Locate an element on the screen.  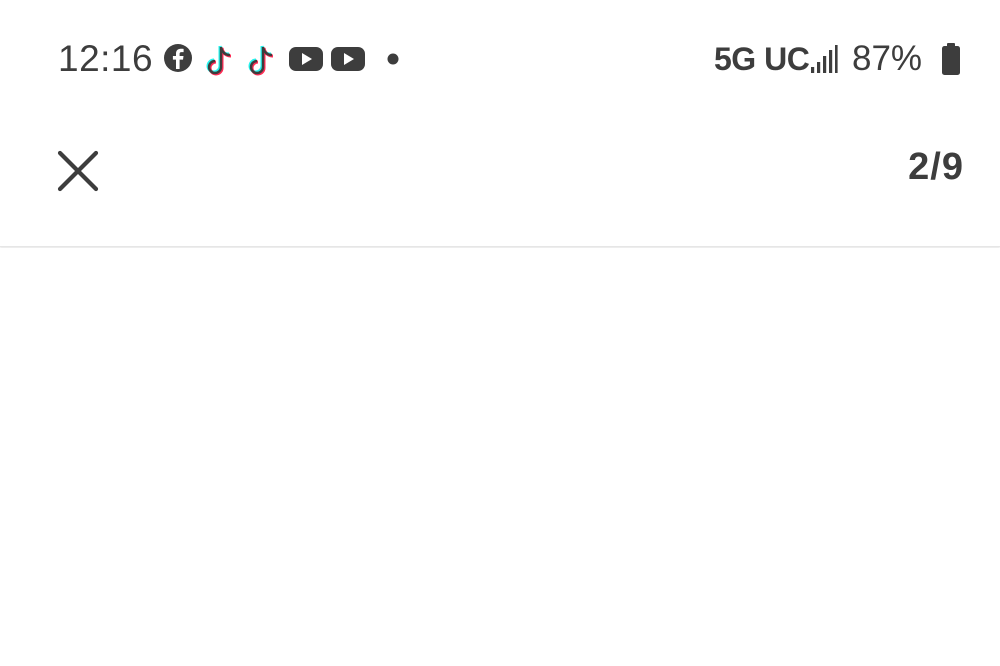
page-counter: 2/9 is located at coordinates (936, 167).